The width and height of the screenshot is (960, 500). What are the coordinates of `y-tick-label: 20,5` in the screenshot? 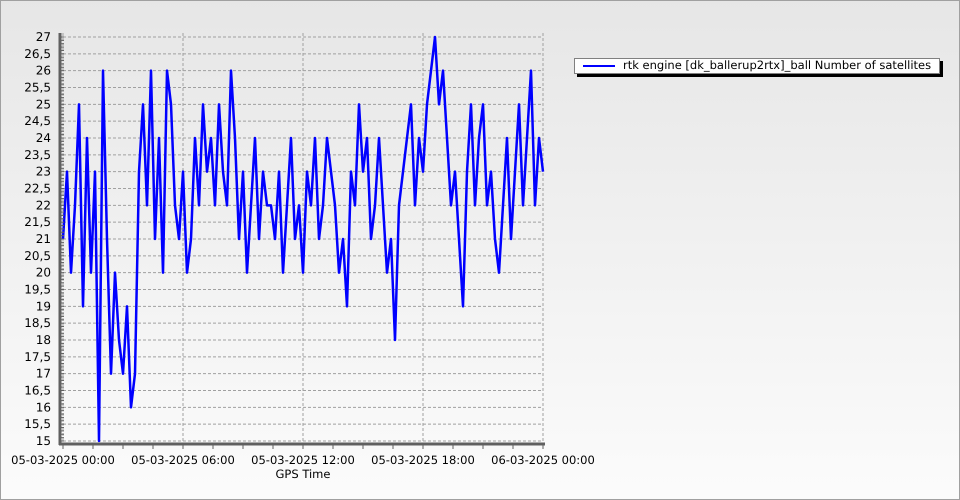 It's located at (37, 255).